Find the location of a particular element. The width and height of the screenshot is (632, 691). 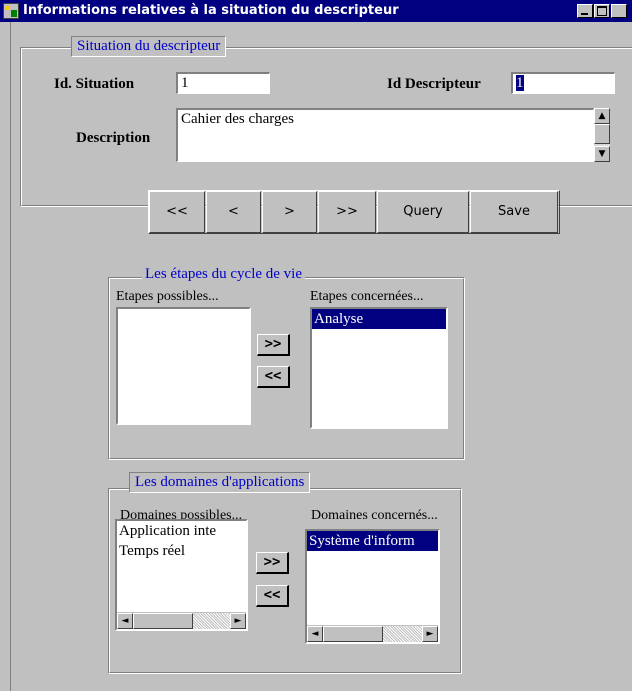

list-item: Analyse is located at coordinates (379, 319).